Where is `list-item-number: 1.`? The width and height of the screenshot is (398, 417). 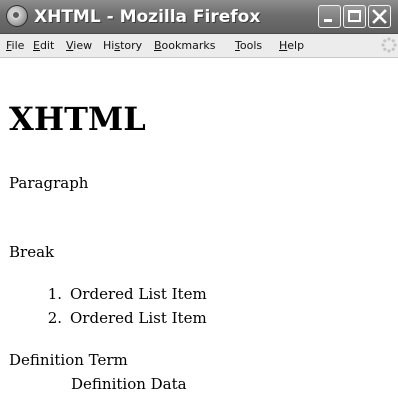
list-item-number: 1. is located at coordinates (54, 294).